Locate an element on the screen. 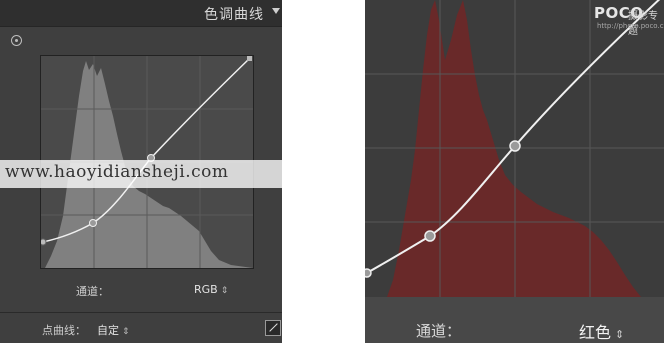 The image size is (664, 343). panel-title: 色调曲线 is located at coordinates (234, 15).